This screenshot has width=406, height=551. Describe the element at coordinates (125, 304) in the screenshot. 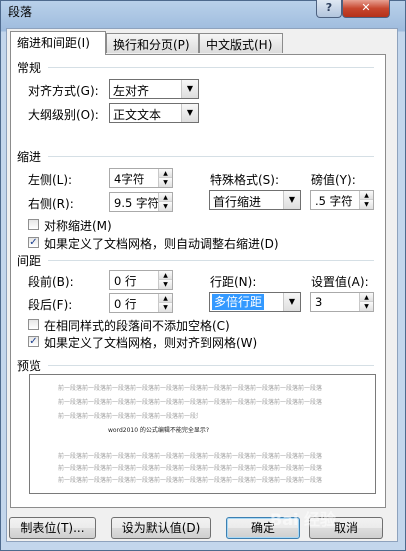

I see `space-after-value: 0 行` at that location.